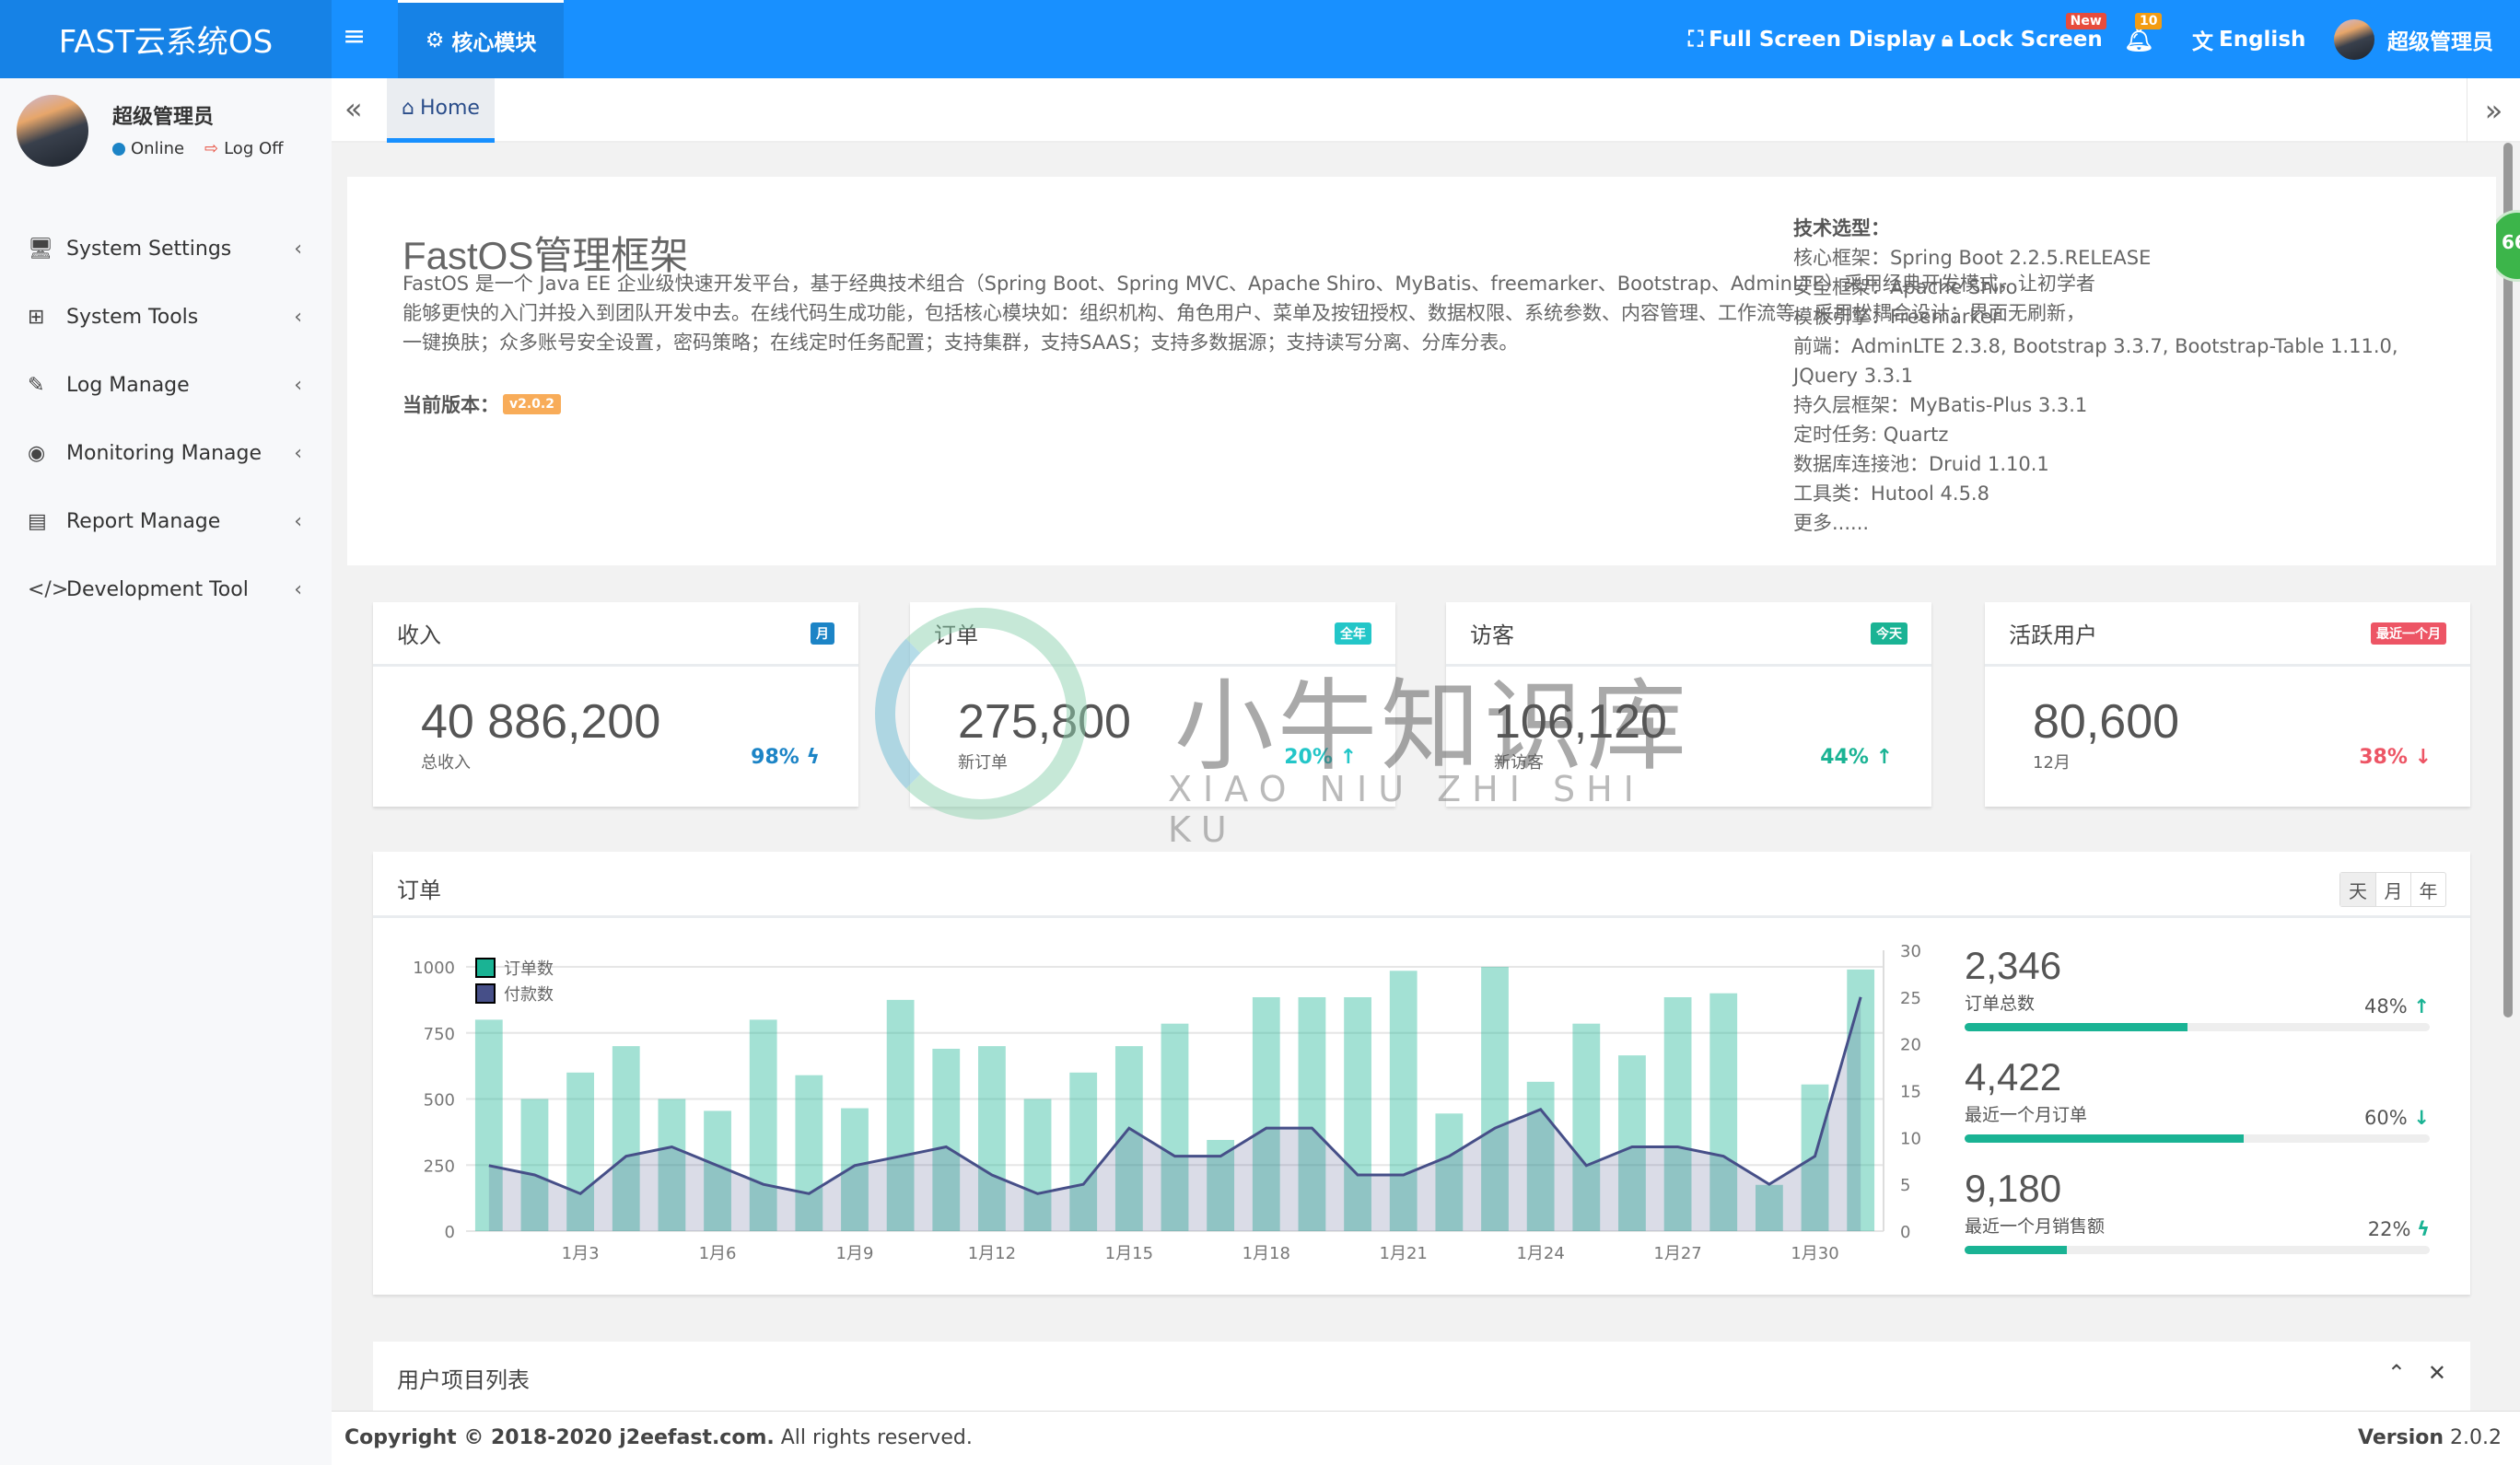  I want to click on copyright-text: Copyright © 2018-2020 j2eefast.com., so click(559, 1437).